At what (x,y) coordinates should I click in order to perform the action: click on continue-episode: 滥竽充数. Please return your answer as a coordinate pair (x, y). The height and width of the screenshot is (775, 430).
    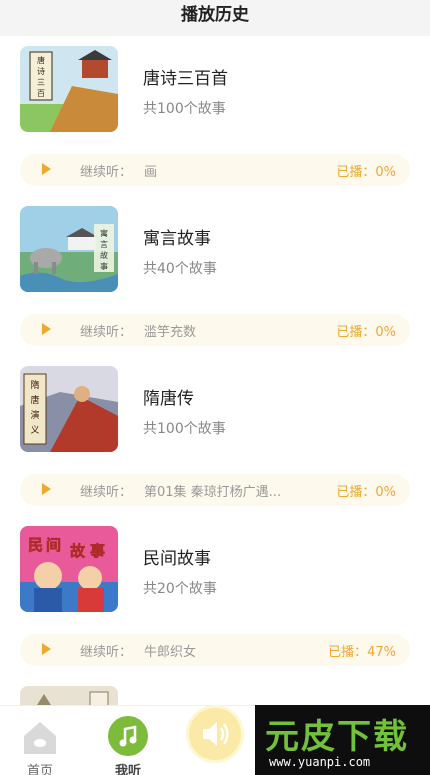
    Looking at the image, I should click on (170, 332).